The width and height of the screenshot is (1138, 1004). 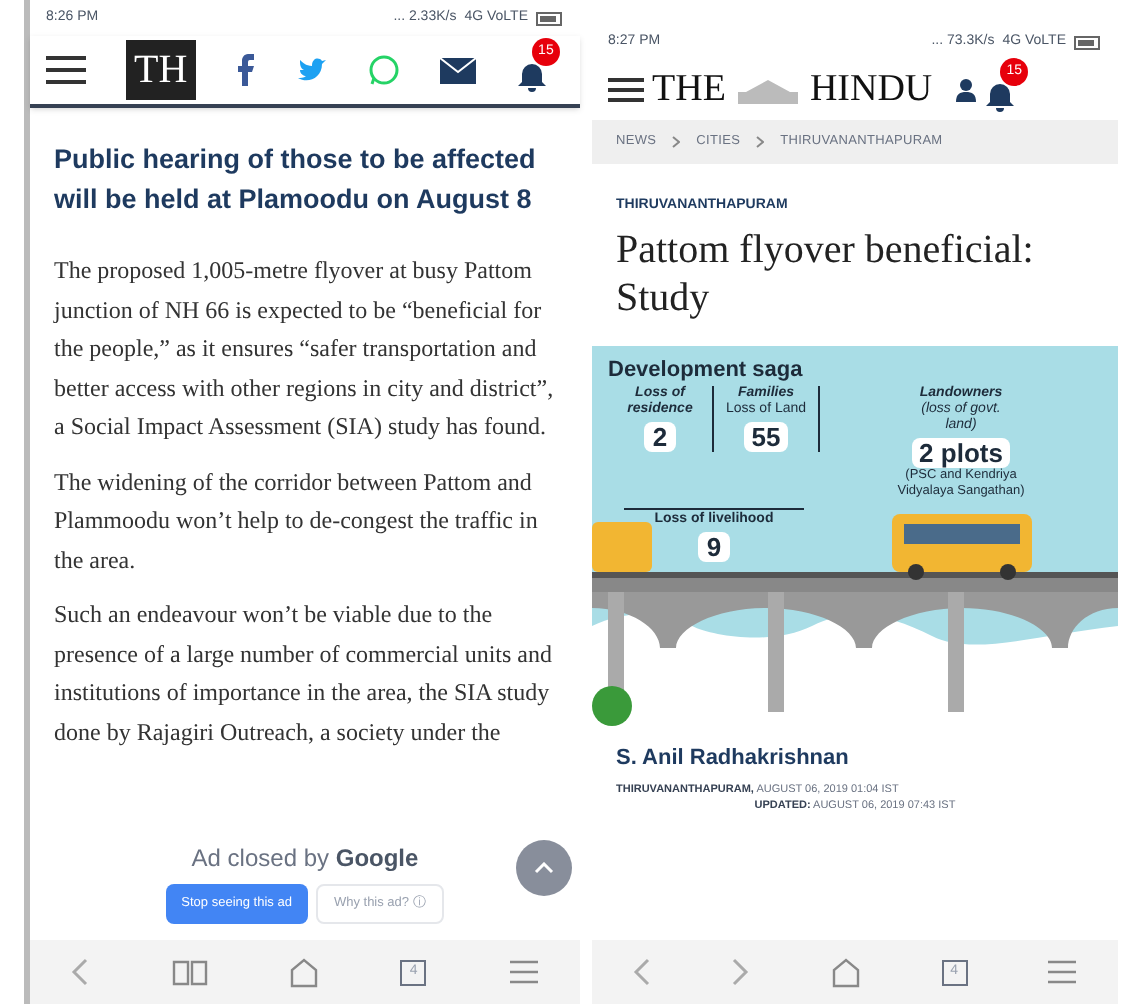 What do you see at coordinates (383, 70) in the screenshot?
I see `chat-bubble-icon` at bounding box center [383, 70].